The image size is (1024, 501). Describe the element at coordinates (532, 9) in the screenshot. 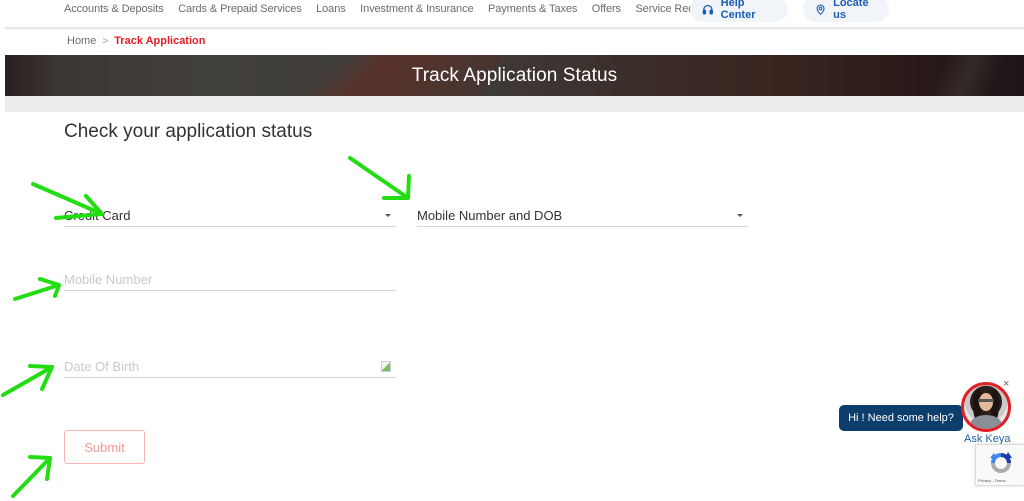

I see `nav-item-payments-taxes: Payments & Taxes` at that location.